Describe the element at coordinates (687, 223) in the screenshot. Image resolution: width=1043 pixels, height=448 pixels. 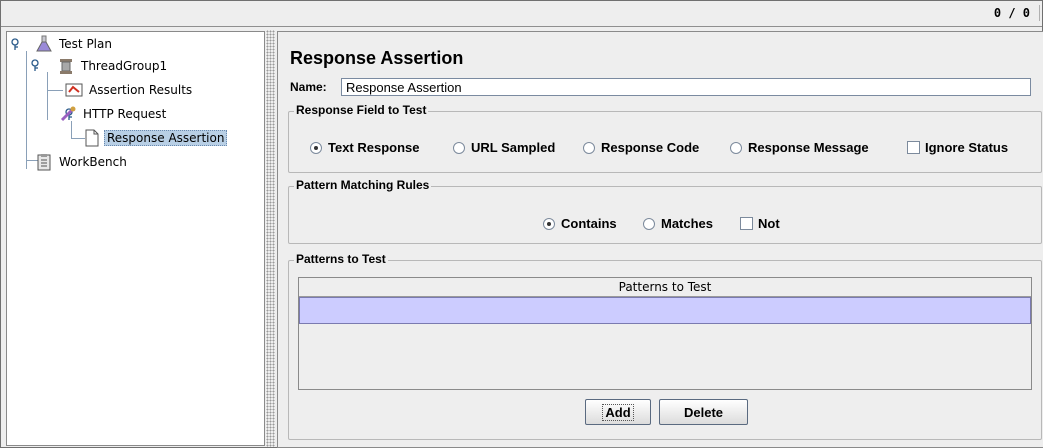
I see `radio-label: Matches` at that location.